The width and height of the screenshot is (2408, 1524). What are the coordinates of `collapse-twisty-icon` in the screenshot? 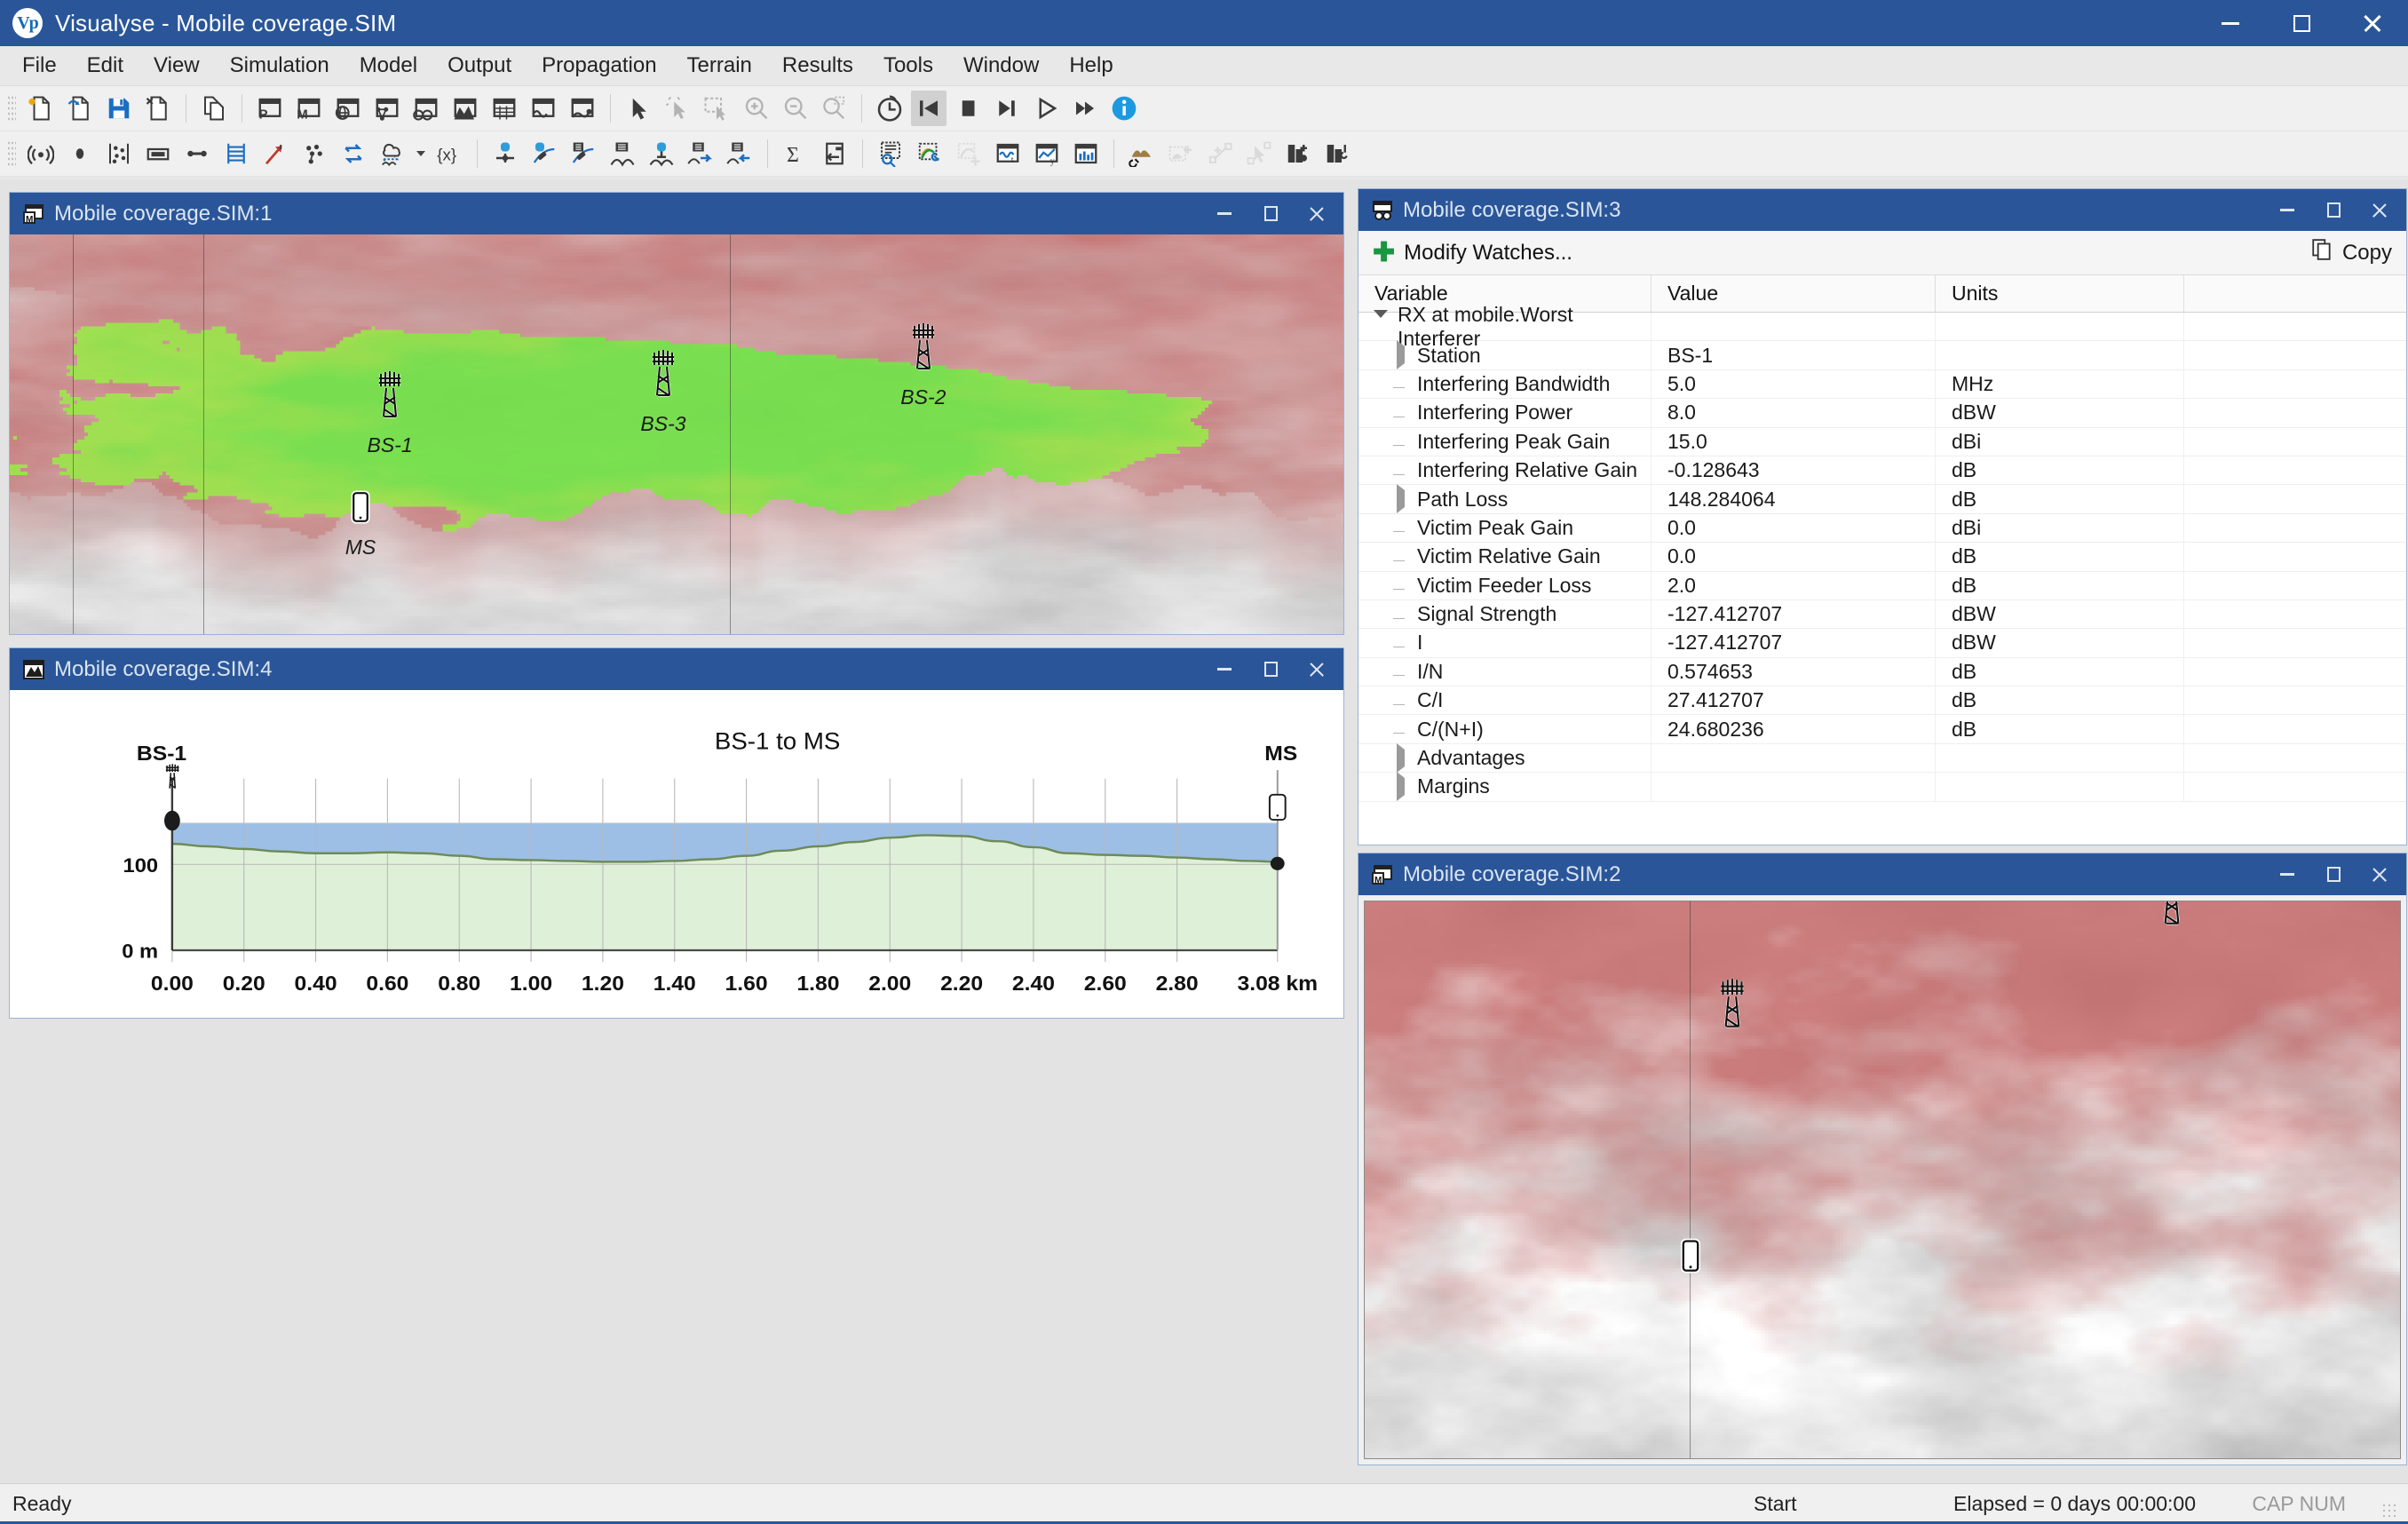 It's located at (1380, 323).